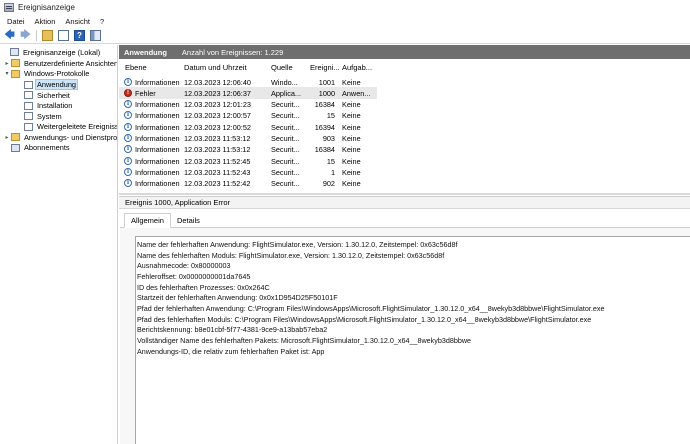 The width and height of the screenshot is (690, 444). Describe the element at coordinates (404, 194) in the screenshot. I see `pane-splitter` at that location.